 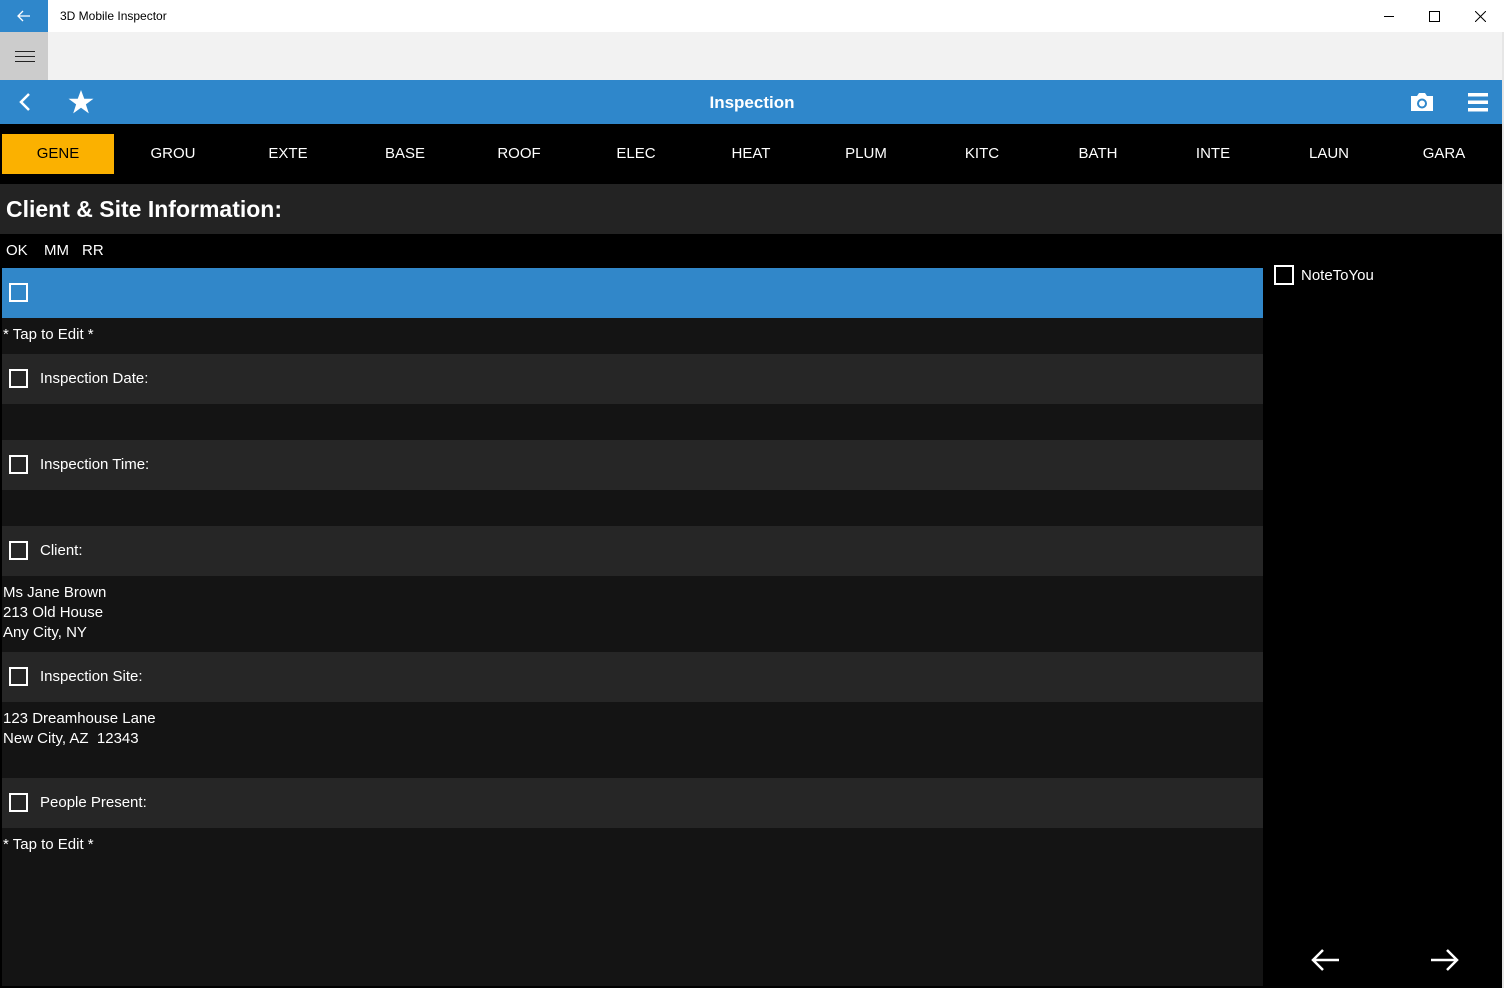 What do you see at coordinates (79, 729) in the screenshot?
I see `item-body: 123 Dreamhouse Lane New City, AZ 12343` at bounding box center [79, 729].